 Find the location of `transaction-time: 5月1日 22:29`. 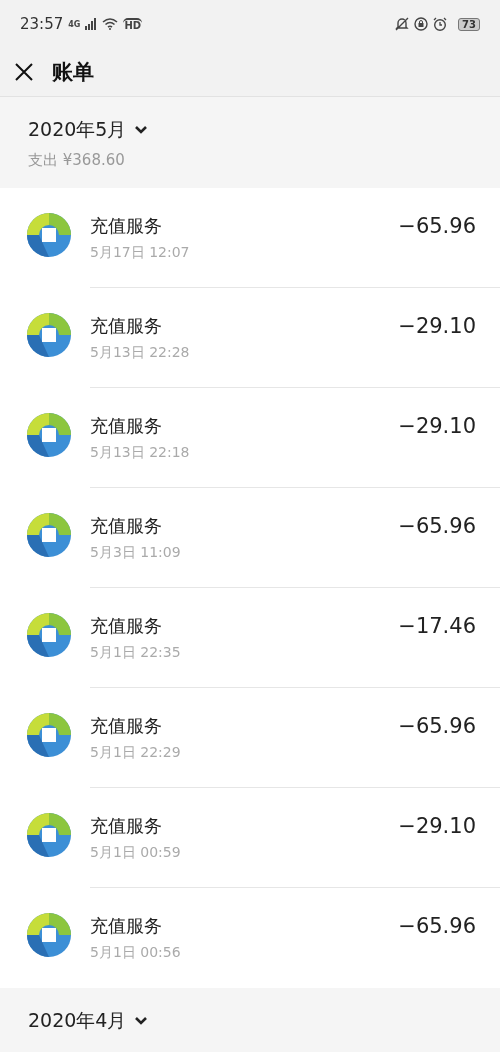

transaction-time: 5月1日 22:29 is located at coordinates (135, 753).